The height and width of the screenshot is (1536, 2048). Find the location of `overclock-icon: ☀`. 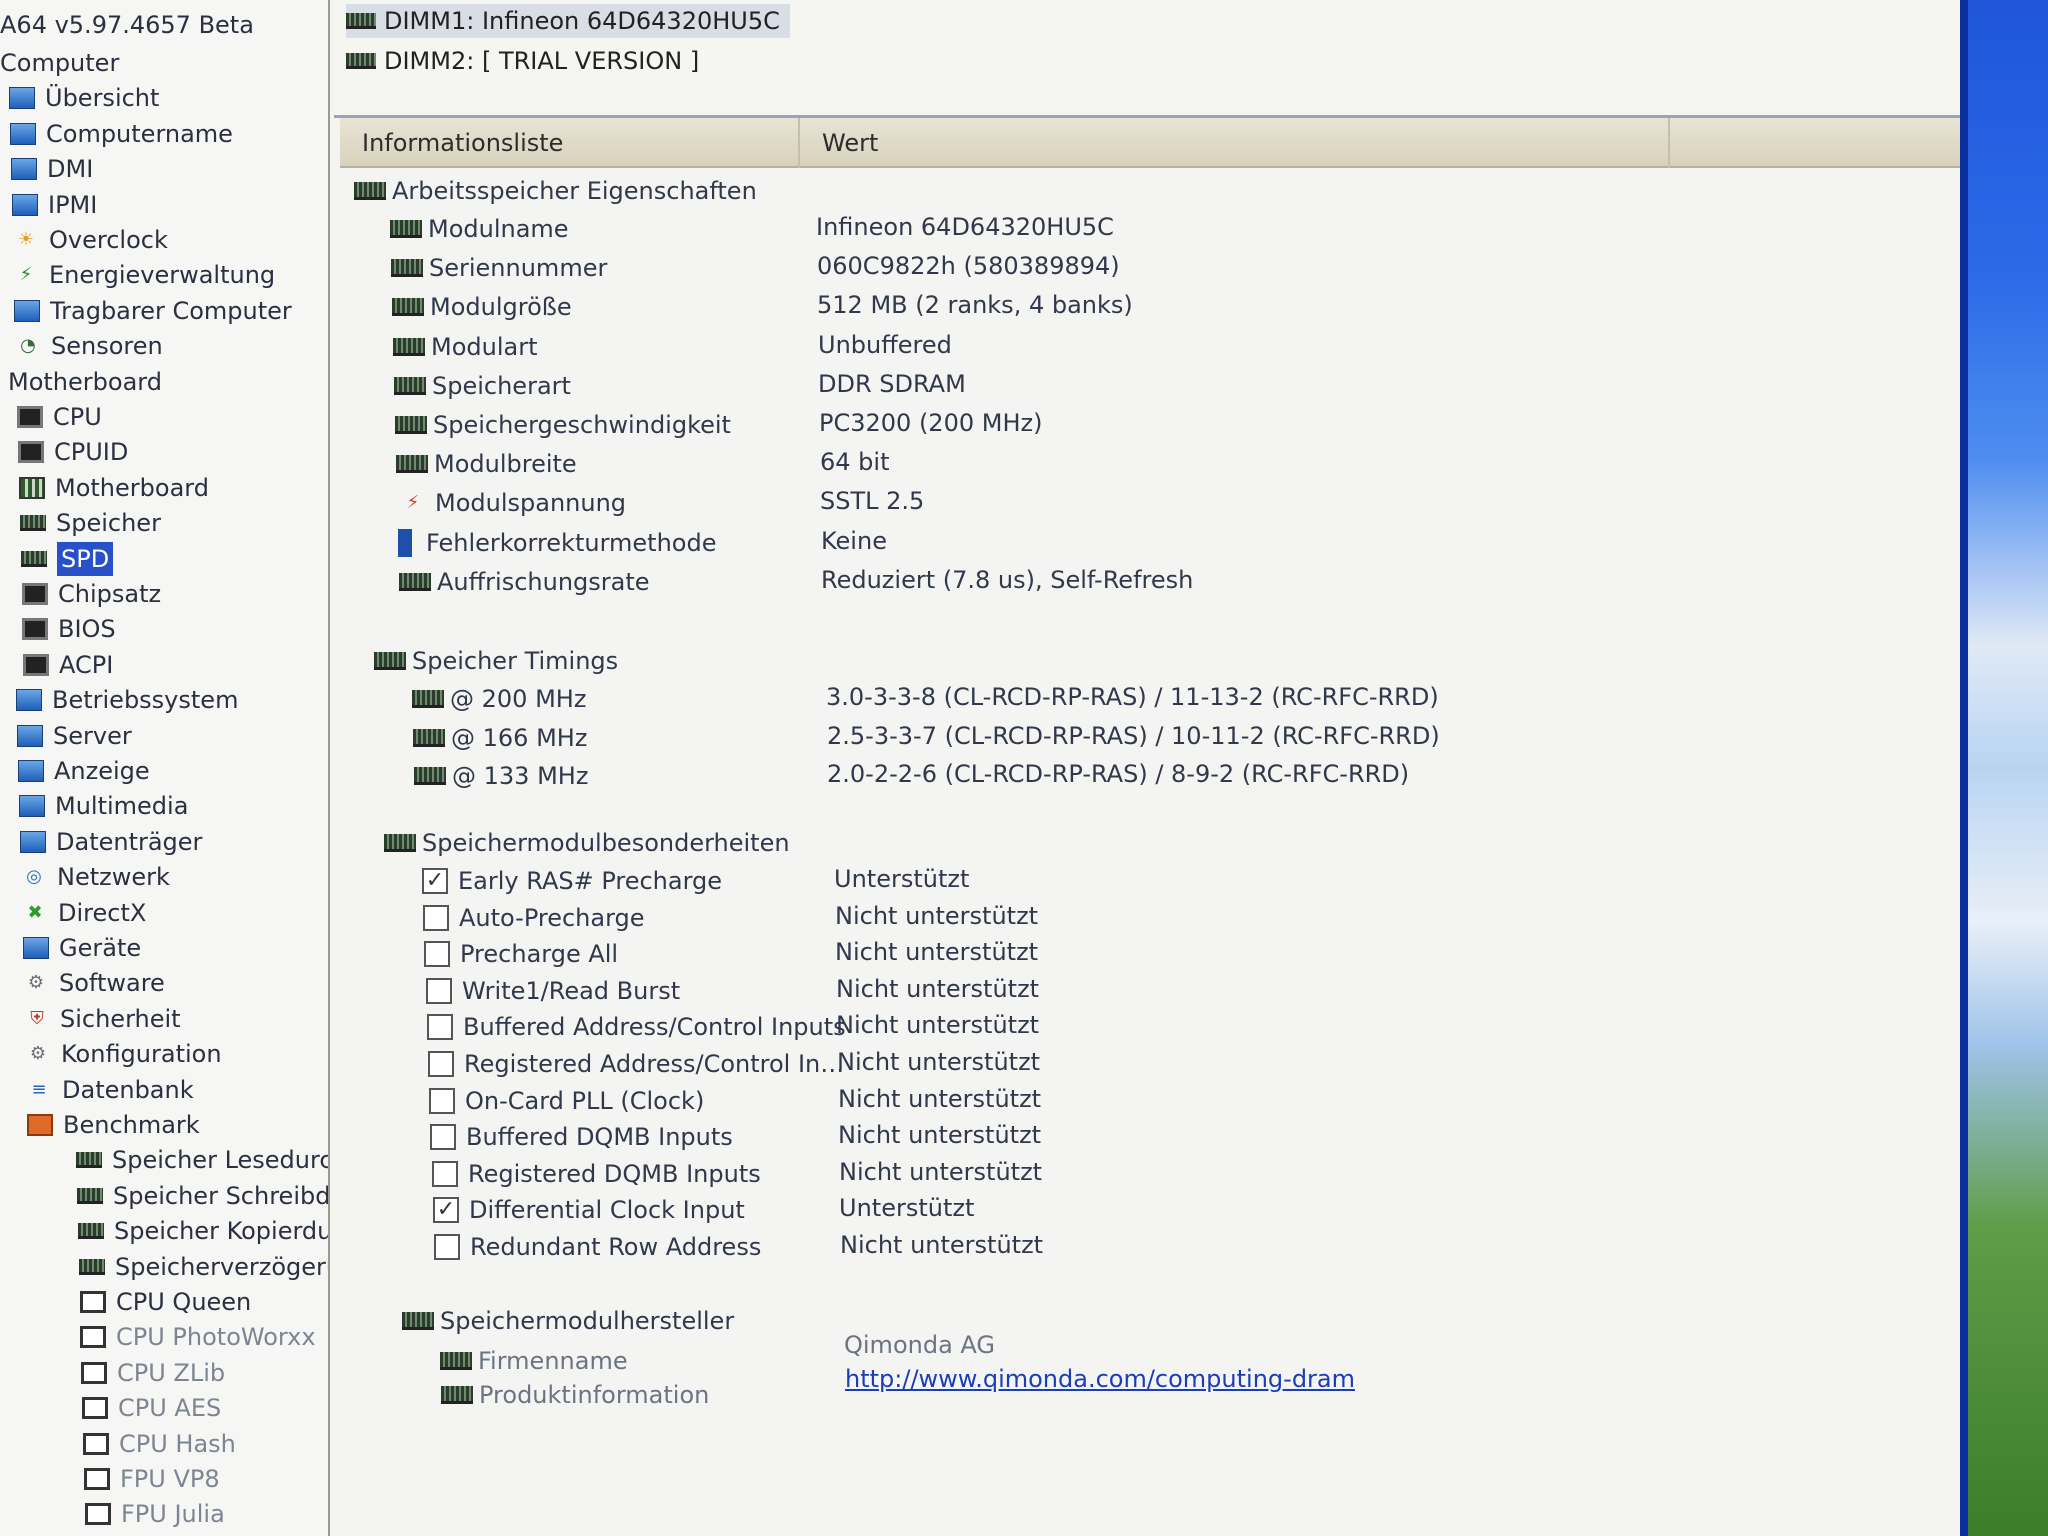

overclock-icon: ☀ is located at coordinates (26, 239).